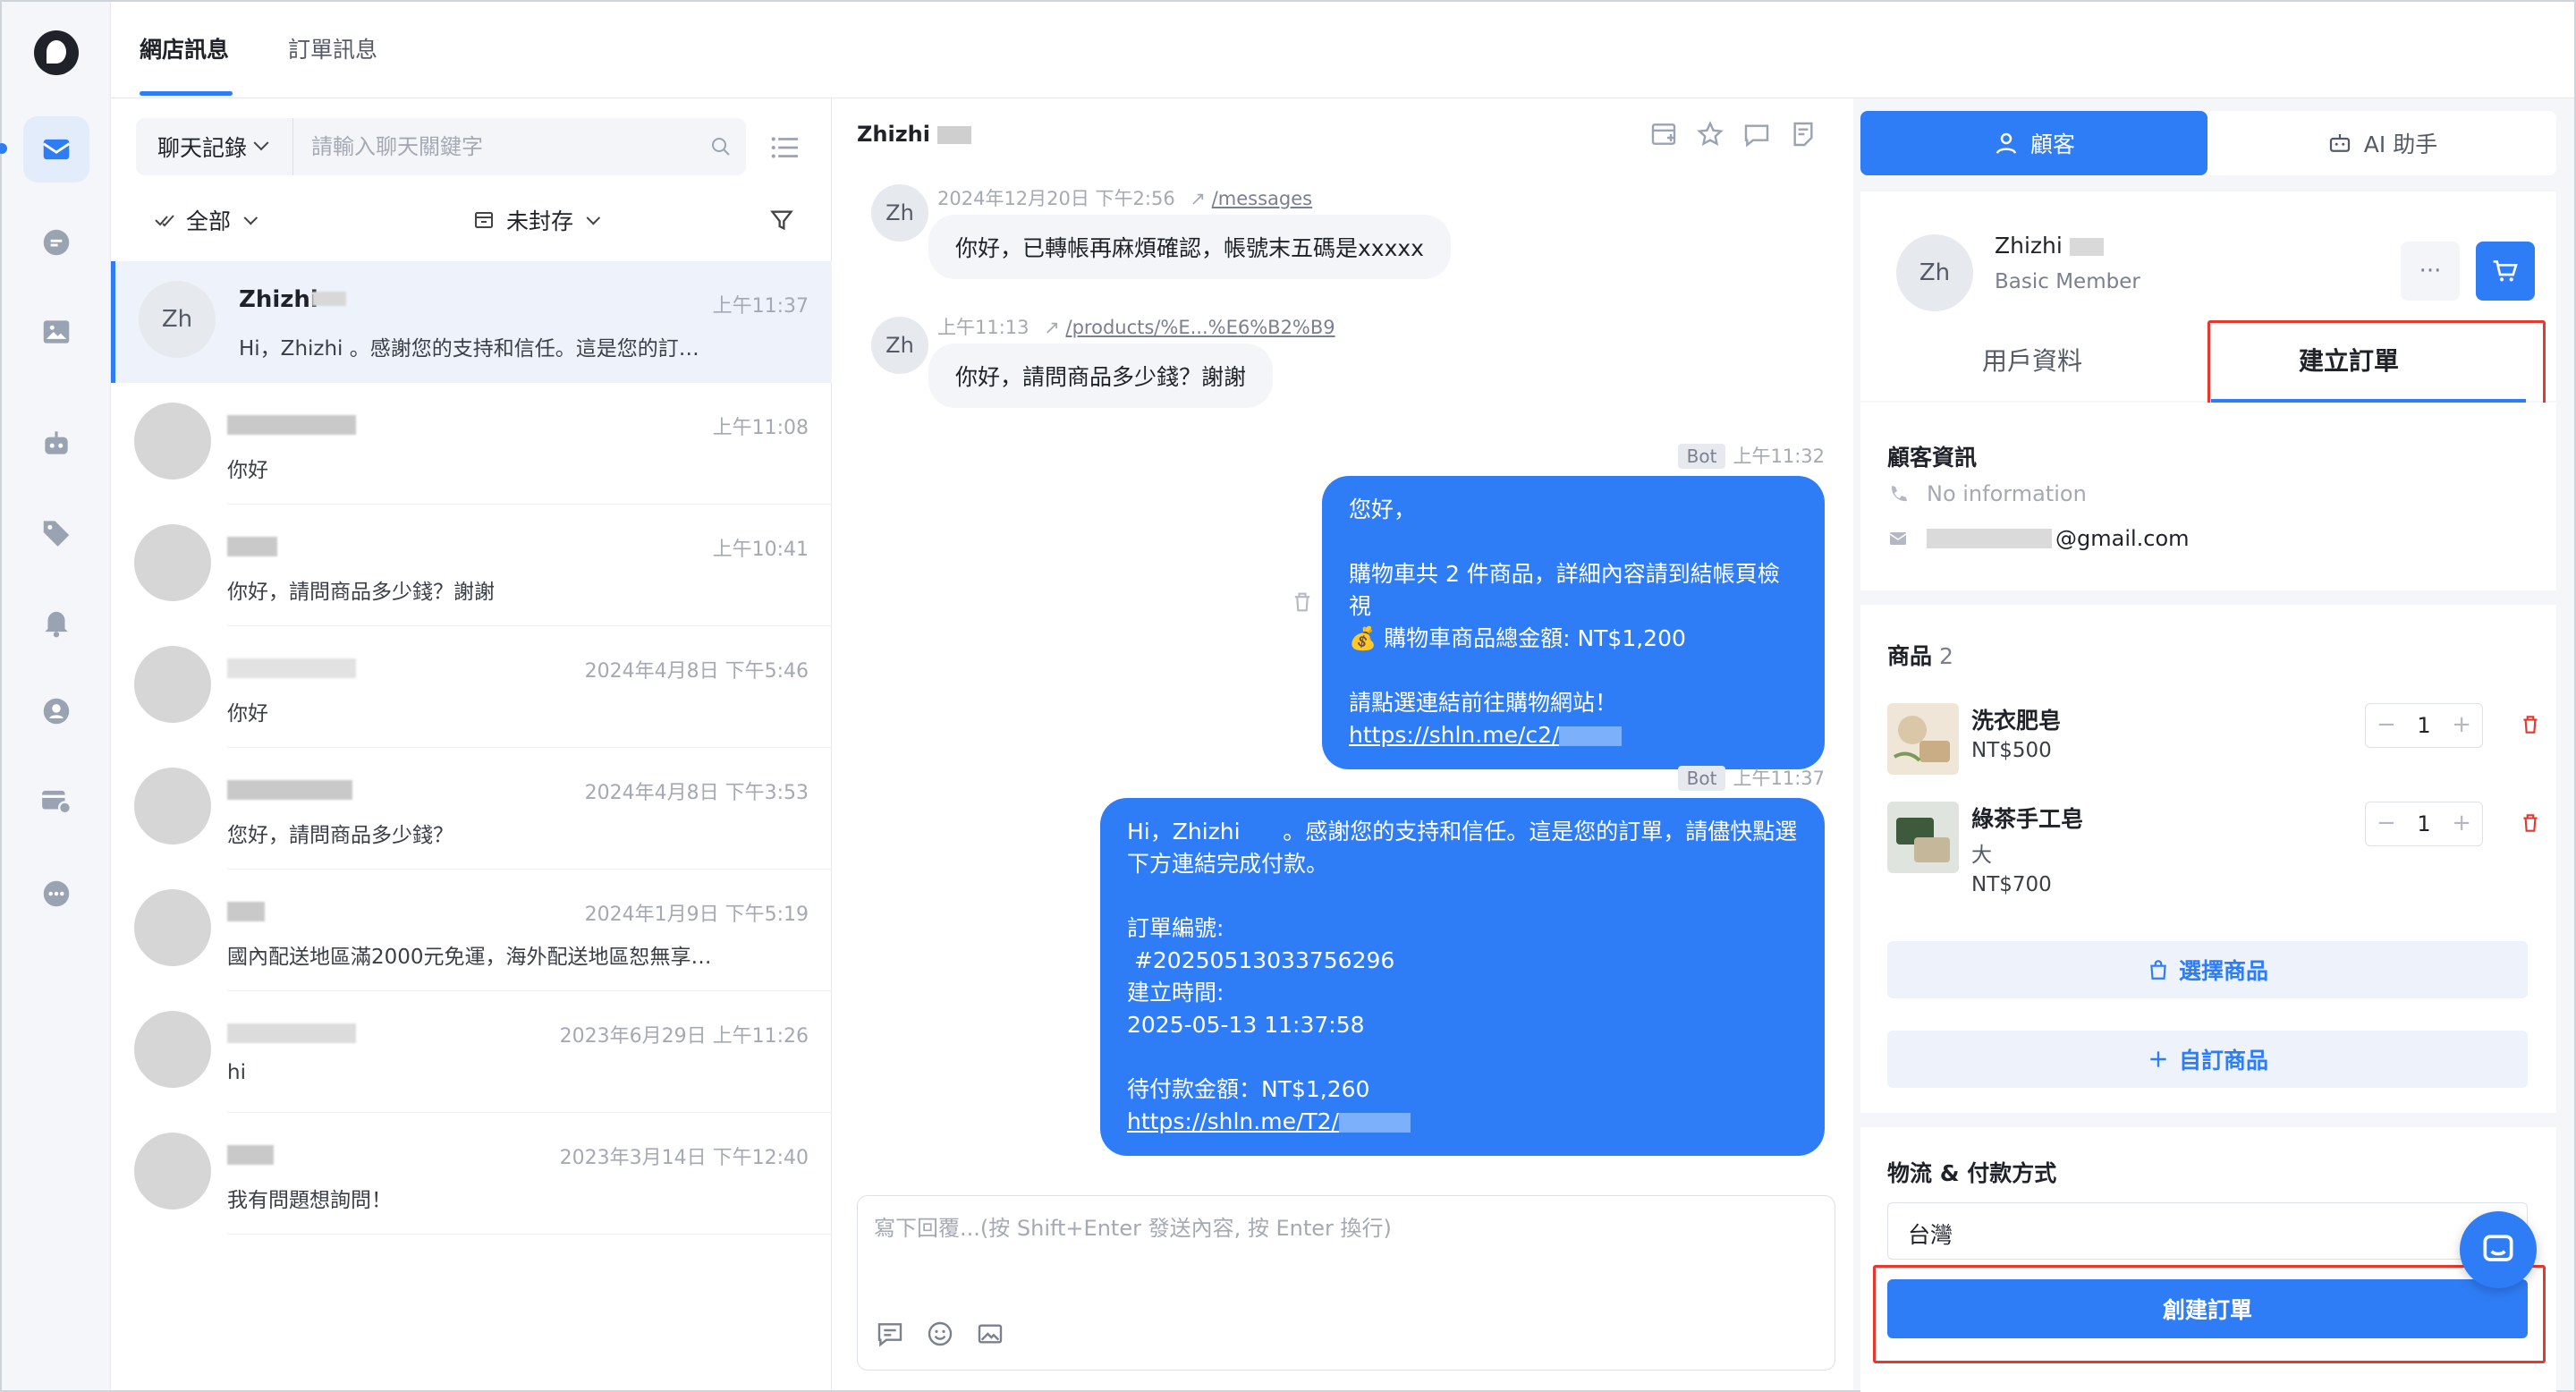 This screenshot has width=2576, height=1392. I want to click on filter-all-label: 全部, so click(209, 221).